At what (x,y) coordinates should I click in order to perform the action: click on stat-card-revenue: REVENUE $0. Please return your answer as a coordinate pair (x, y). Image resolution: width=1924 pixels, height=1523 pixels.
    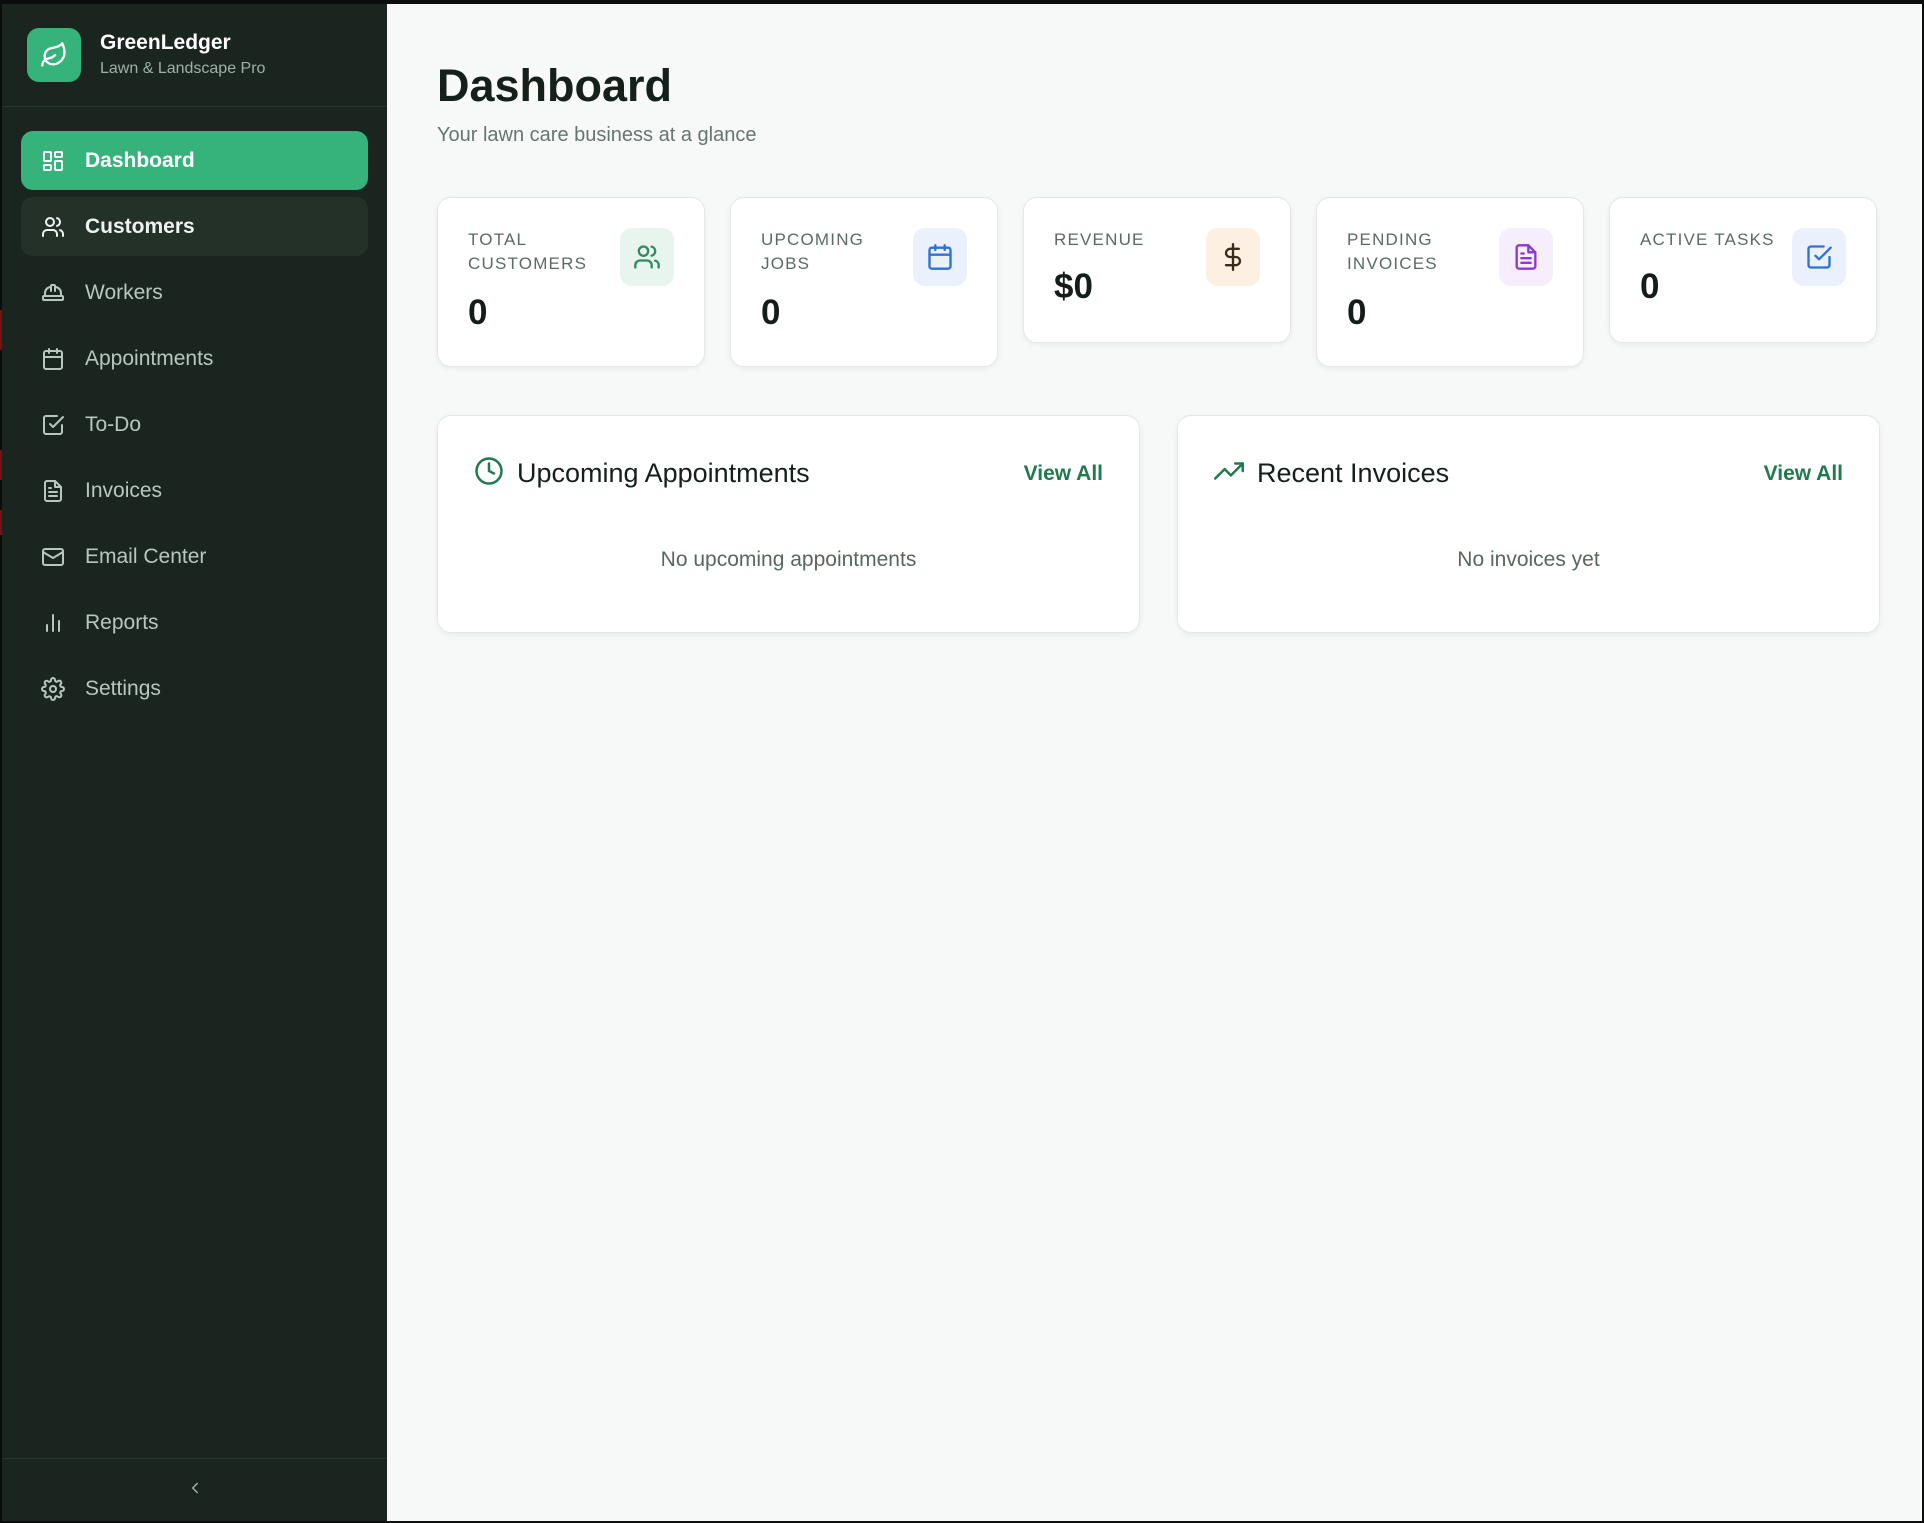
    Looking at the image, I should click on (1157, 270).